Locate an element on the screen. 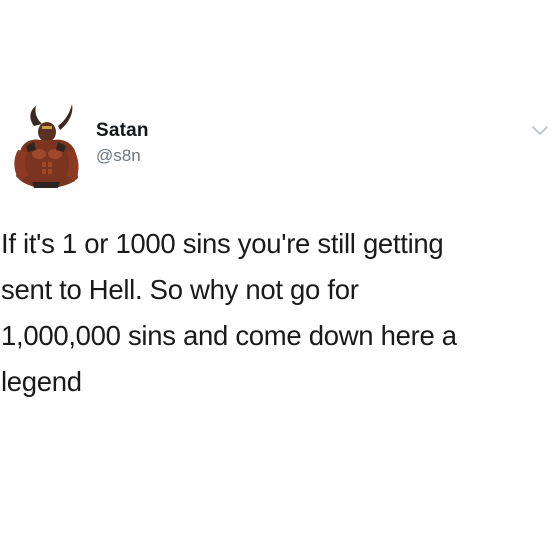 Image resolution: width=554 pixels, height=554 pixels. chevron-down-icon is located at coordinates (540, 131).